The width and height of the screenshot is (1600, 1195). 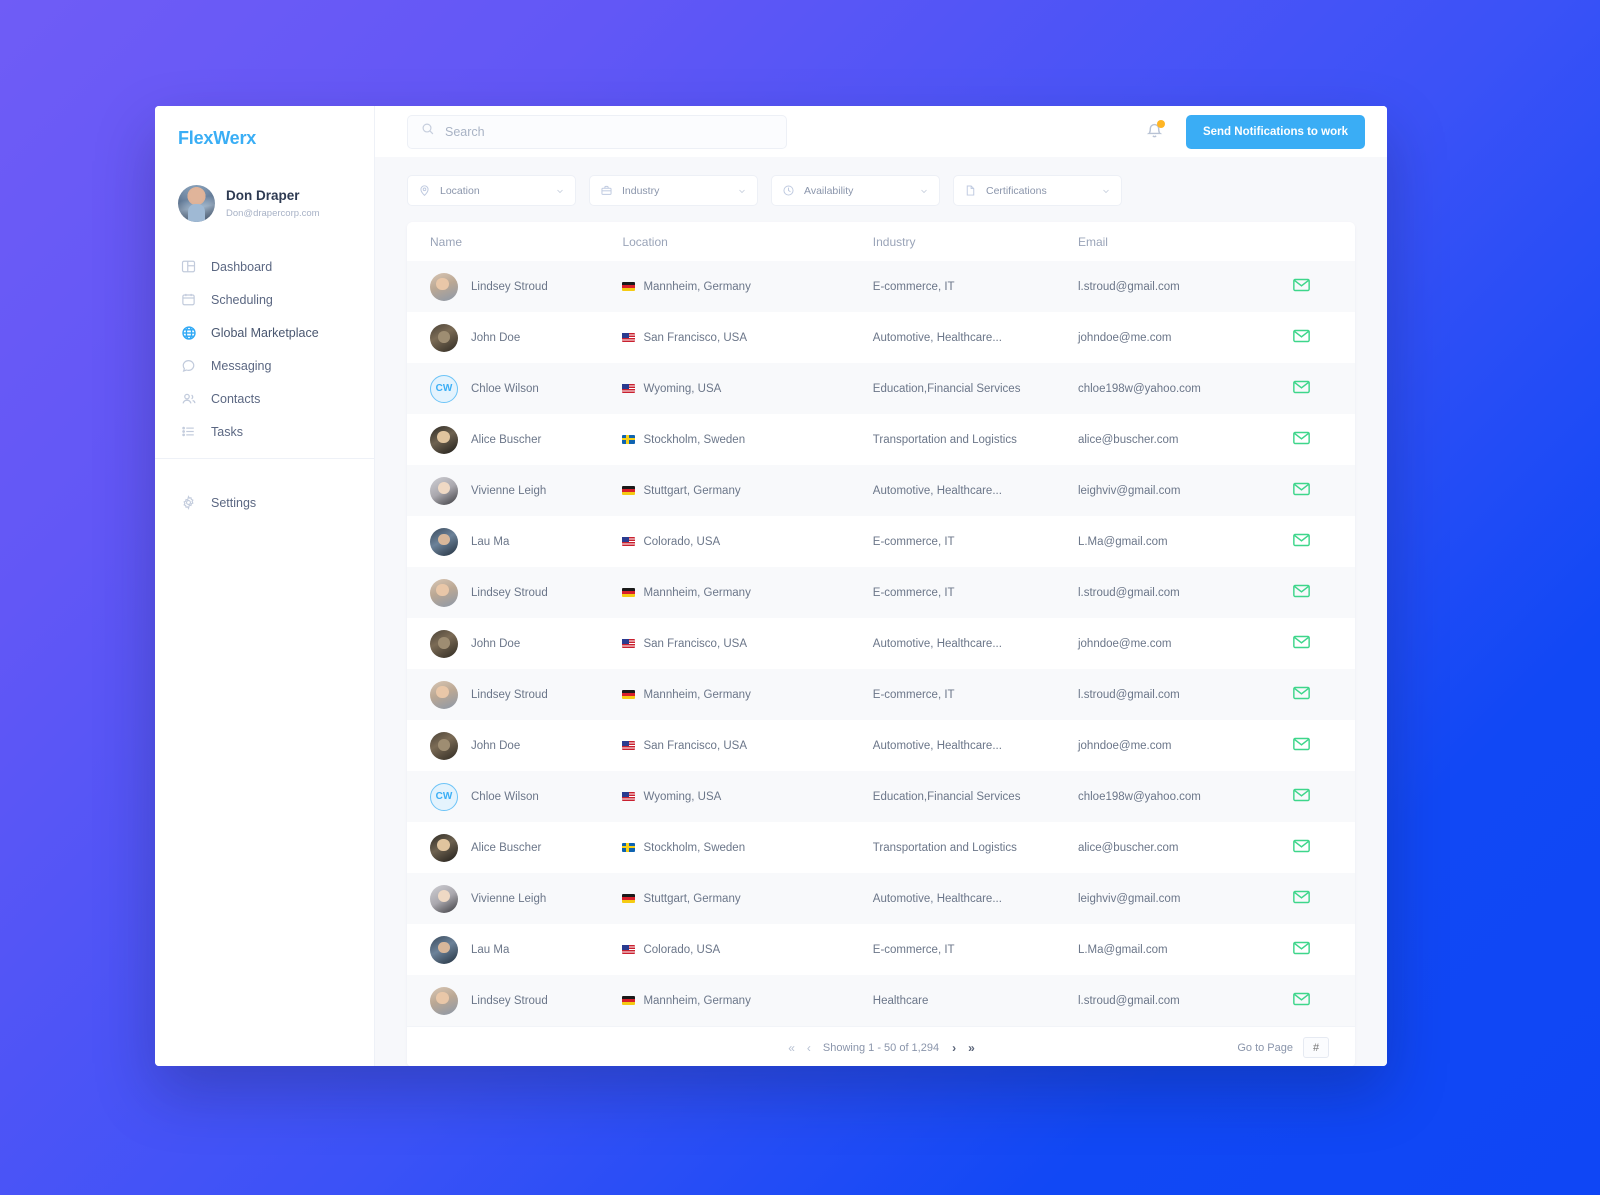 What do you see at coordinates (629, 745) in the screenshot?
I see `flag-icon` at bounding box center [629, 745].